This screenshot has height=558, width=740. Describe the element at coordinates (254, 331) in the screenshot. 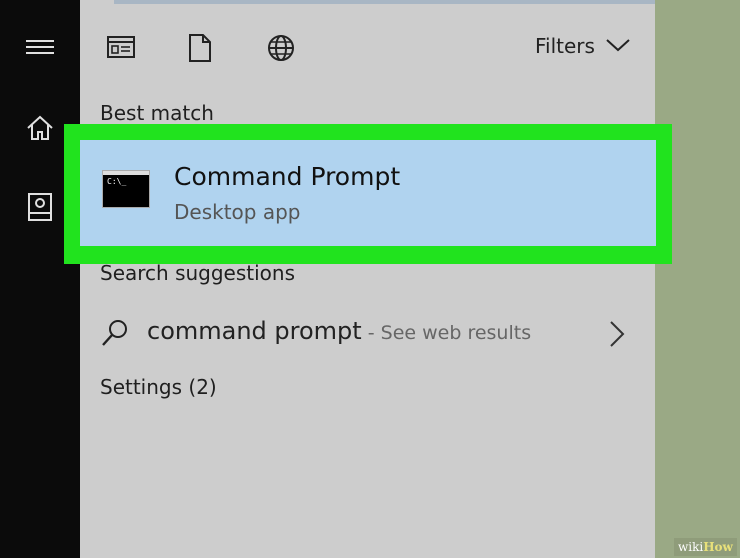

I see `suggestion-query: command prompt` at that location.